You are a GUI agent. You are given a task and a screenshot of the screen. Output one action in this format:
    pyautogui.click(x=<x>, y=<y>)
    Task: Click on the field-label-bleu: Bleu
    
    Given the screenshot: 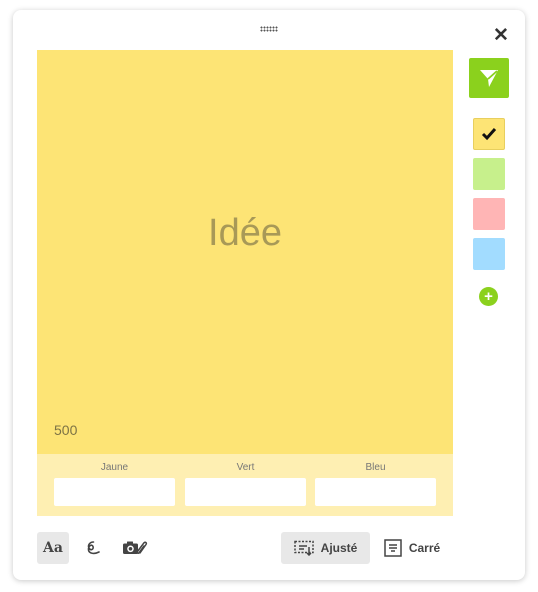 What is the action you would take?
    pyautogui.click(x=375, y=467)
    